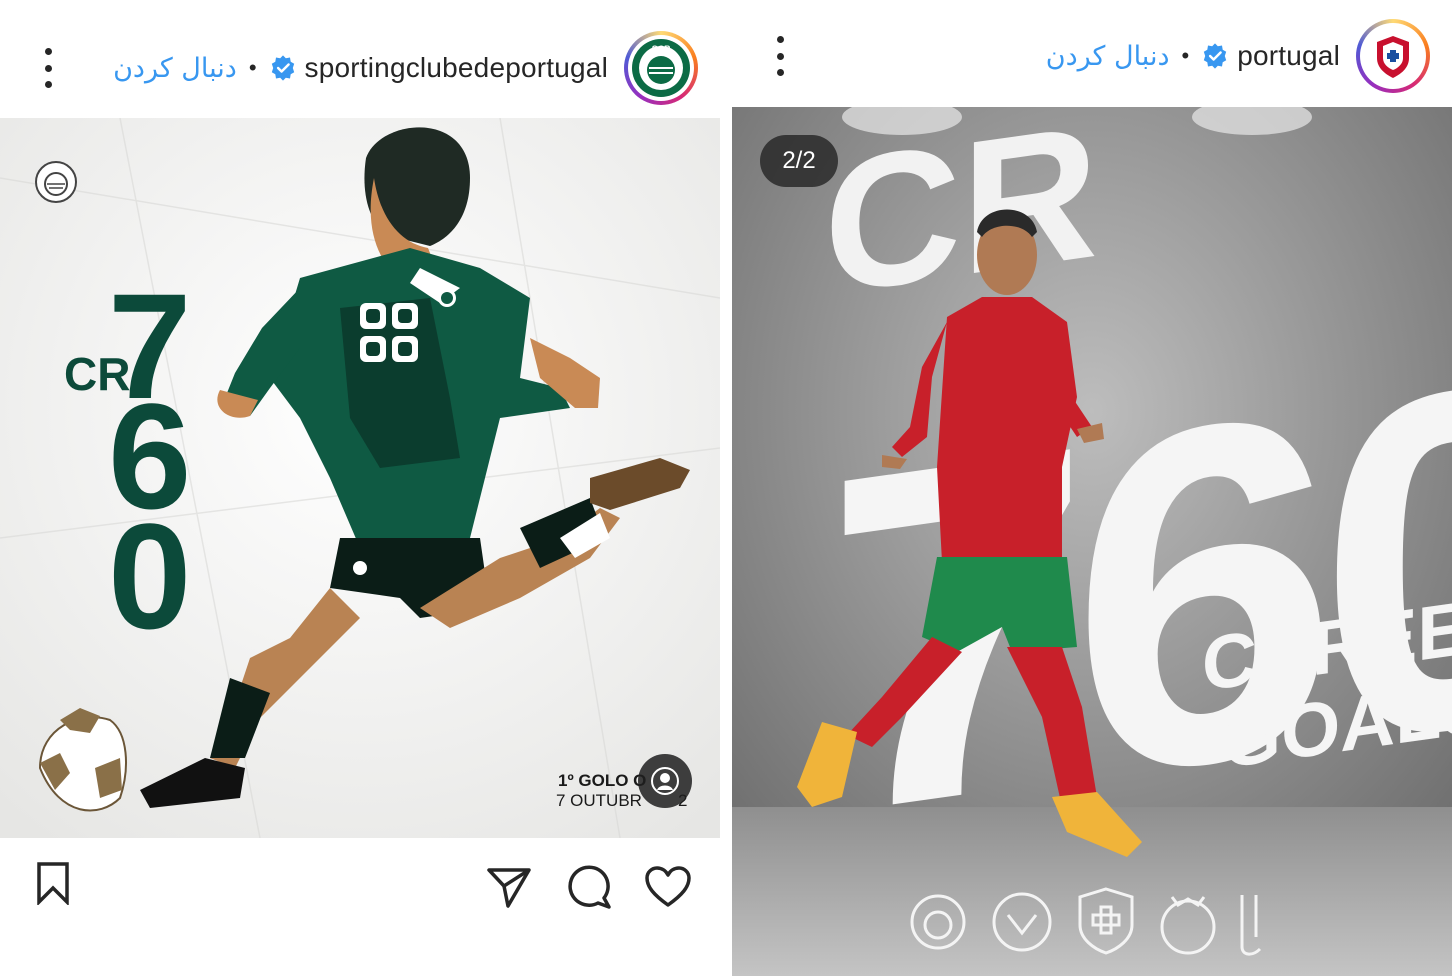  Describe the element at coordinates (1288, 56) in the screenshot. I see `username: portugal` at that location.